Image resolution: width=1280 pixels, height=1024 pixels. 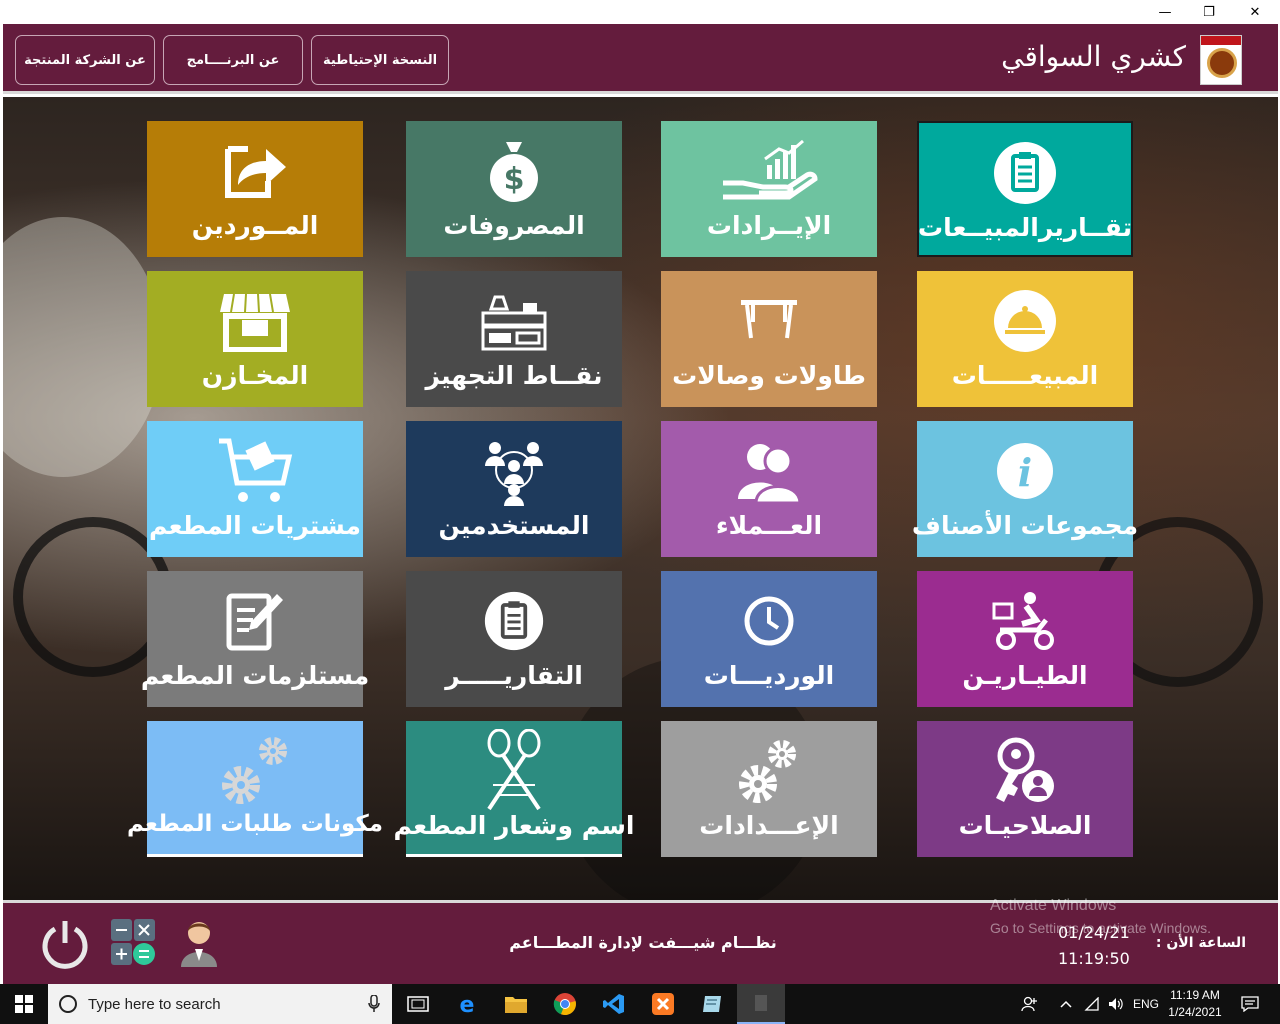 What do you see at coordinates (380, 60) in the screenshot?
I see `backup-button: النسخة الإحتياطية` at bounding box center [380, 60].